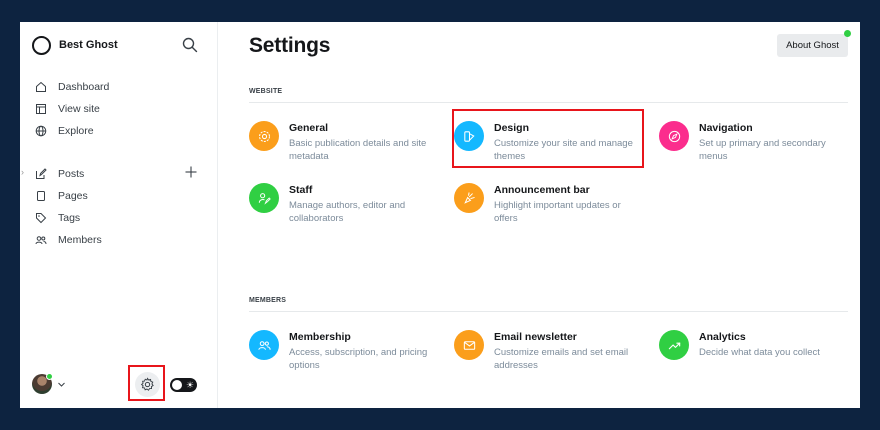 The image size is (880, 430). What do you see at coordinates (41, 240) in the screenshot?
I see `members-icon` at bounding box center [41, 240].